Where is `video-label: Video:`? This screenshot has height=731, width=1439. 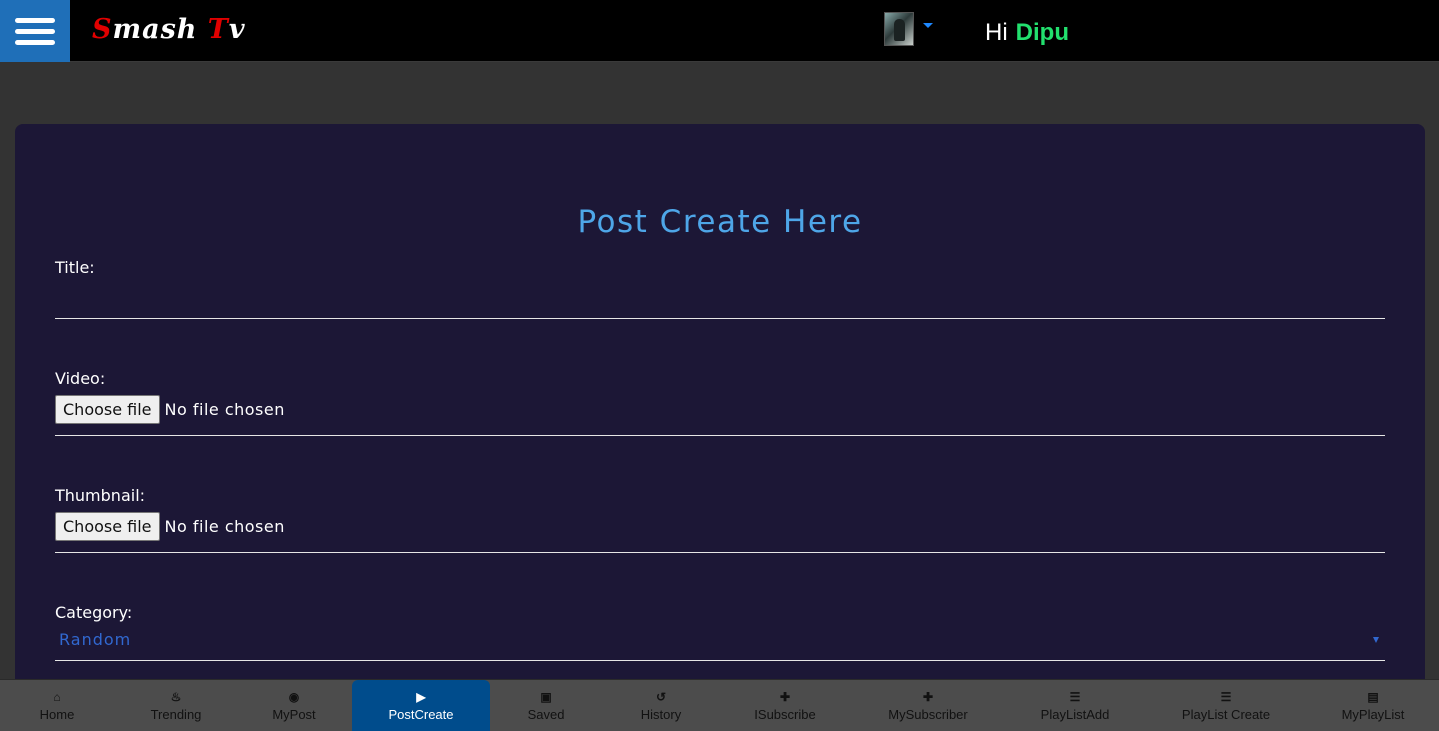 video-label: Video: is located at coordinates (80, 378).